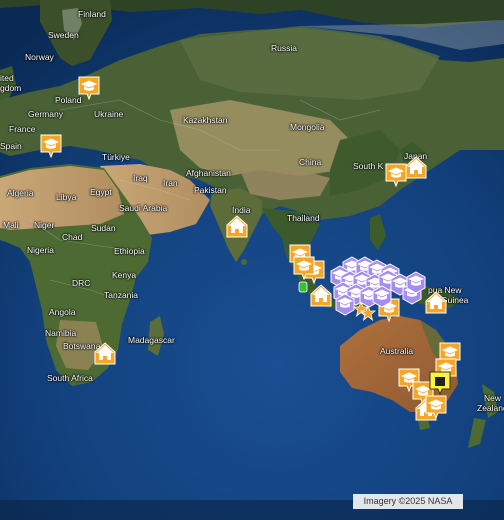 Image resolution: width=504 pixels, height=520 pixels. I want to click on pin-marker-green, so click(303, 289).